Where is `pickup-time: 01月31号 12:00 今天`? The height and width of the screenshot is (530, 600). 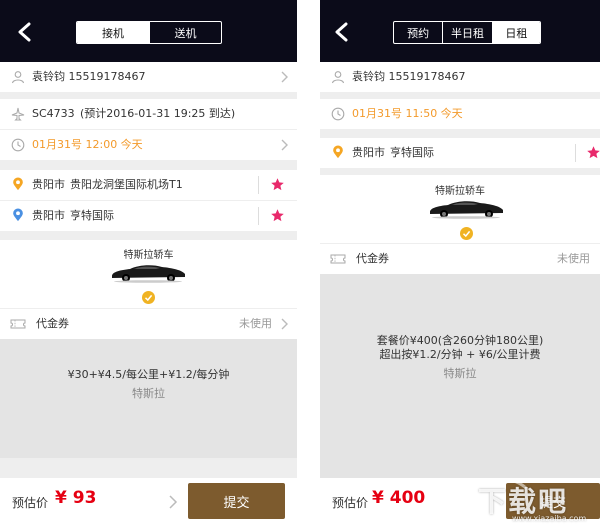
pickup-time: 01月31号 12:00 今天 is located at coordinates (87, 144).